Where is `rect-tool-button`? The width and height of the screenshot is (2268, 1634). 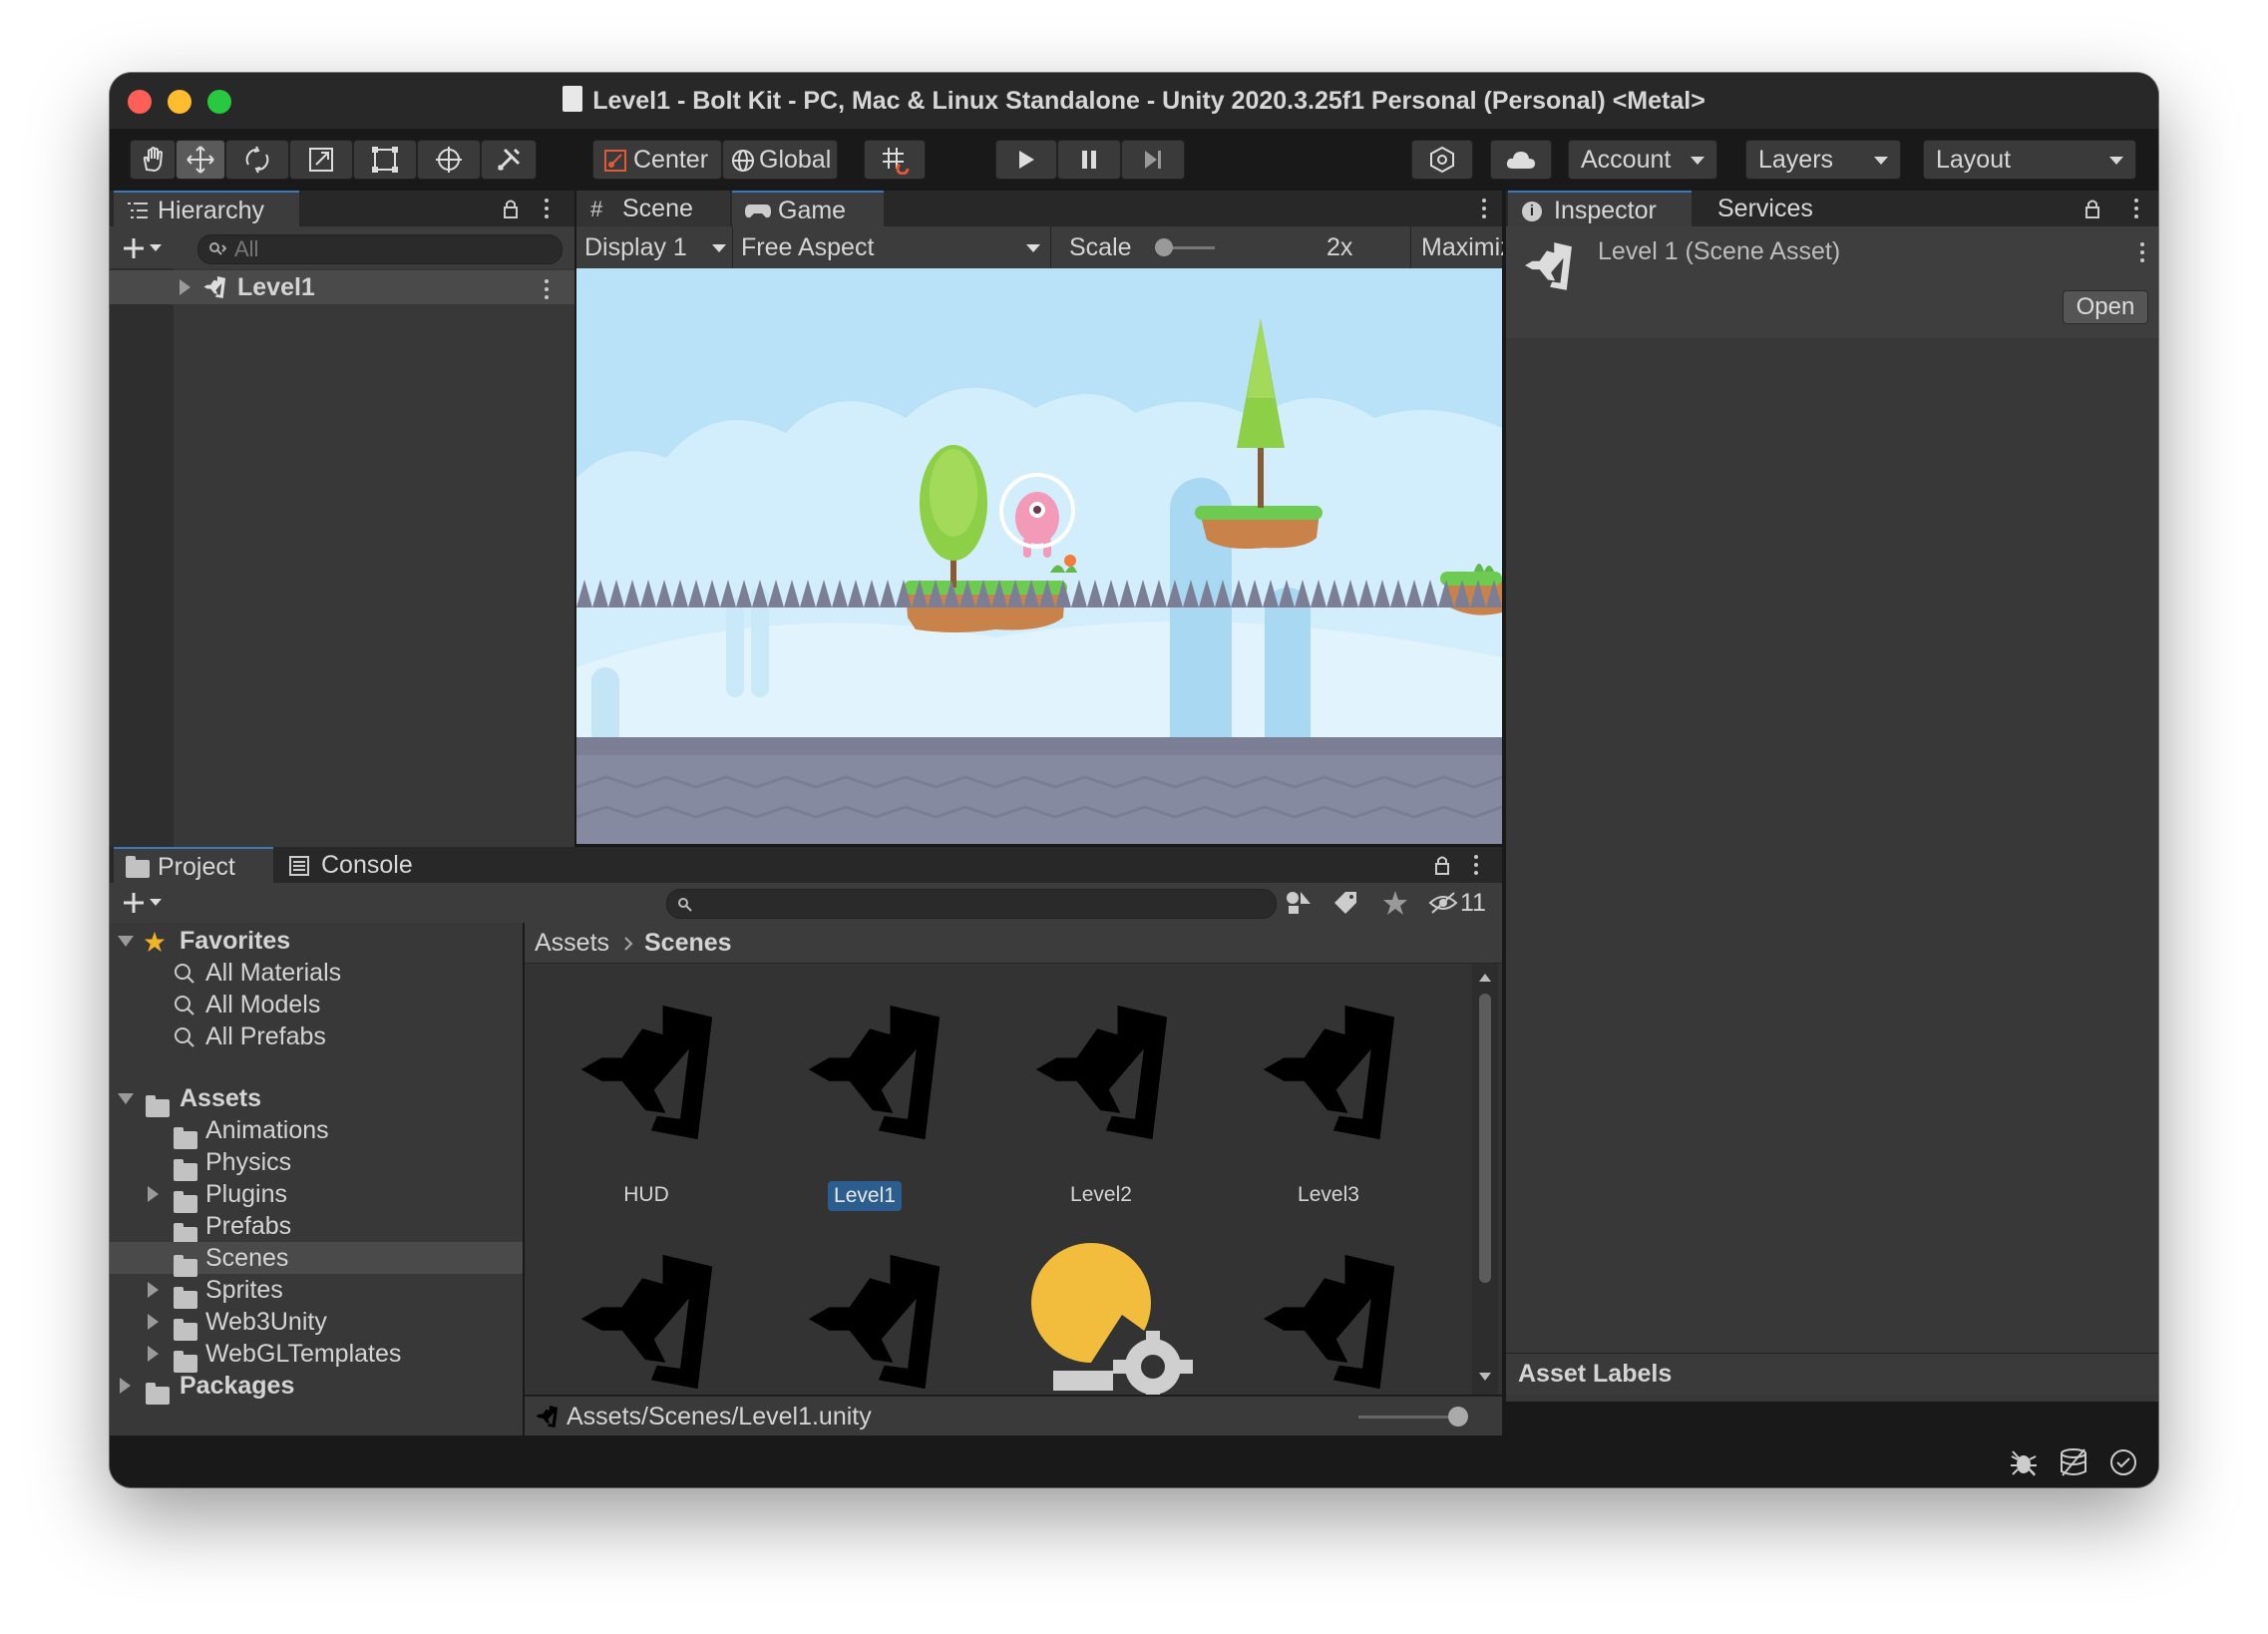
rect-tool-button is located at coordinates (385, 160).